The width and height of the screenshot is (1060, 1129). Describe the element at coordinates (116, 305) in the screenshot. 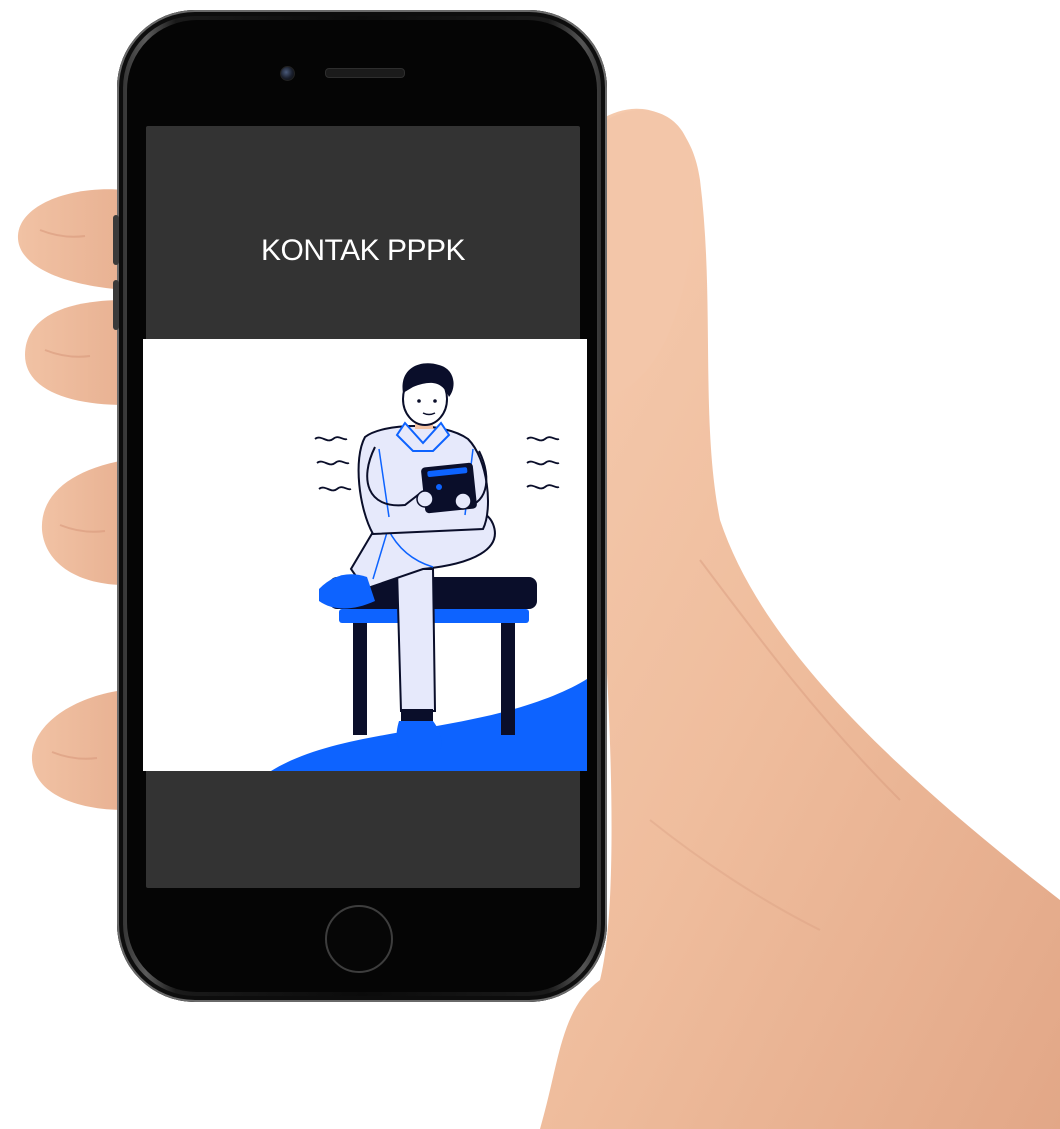

I see `volume-down-button` at that location.